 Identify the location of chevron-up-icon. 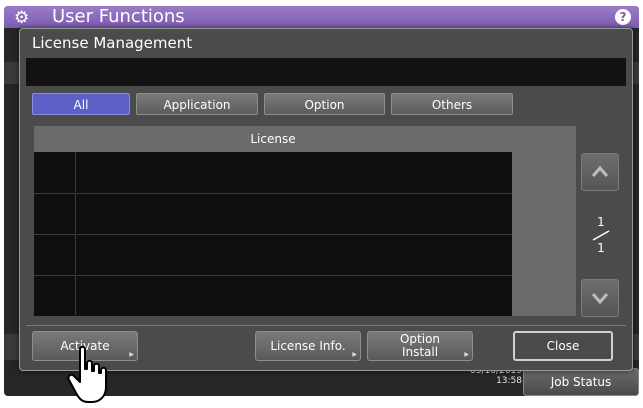
(600, 171).